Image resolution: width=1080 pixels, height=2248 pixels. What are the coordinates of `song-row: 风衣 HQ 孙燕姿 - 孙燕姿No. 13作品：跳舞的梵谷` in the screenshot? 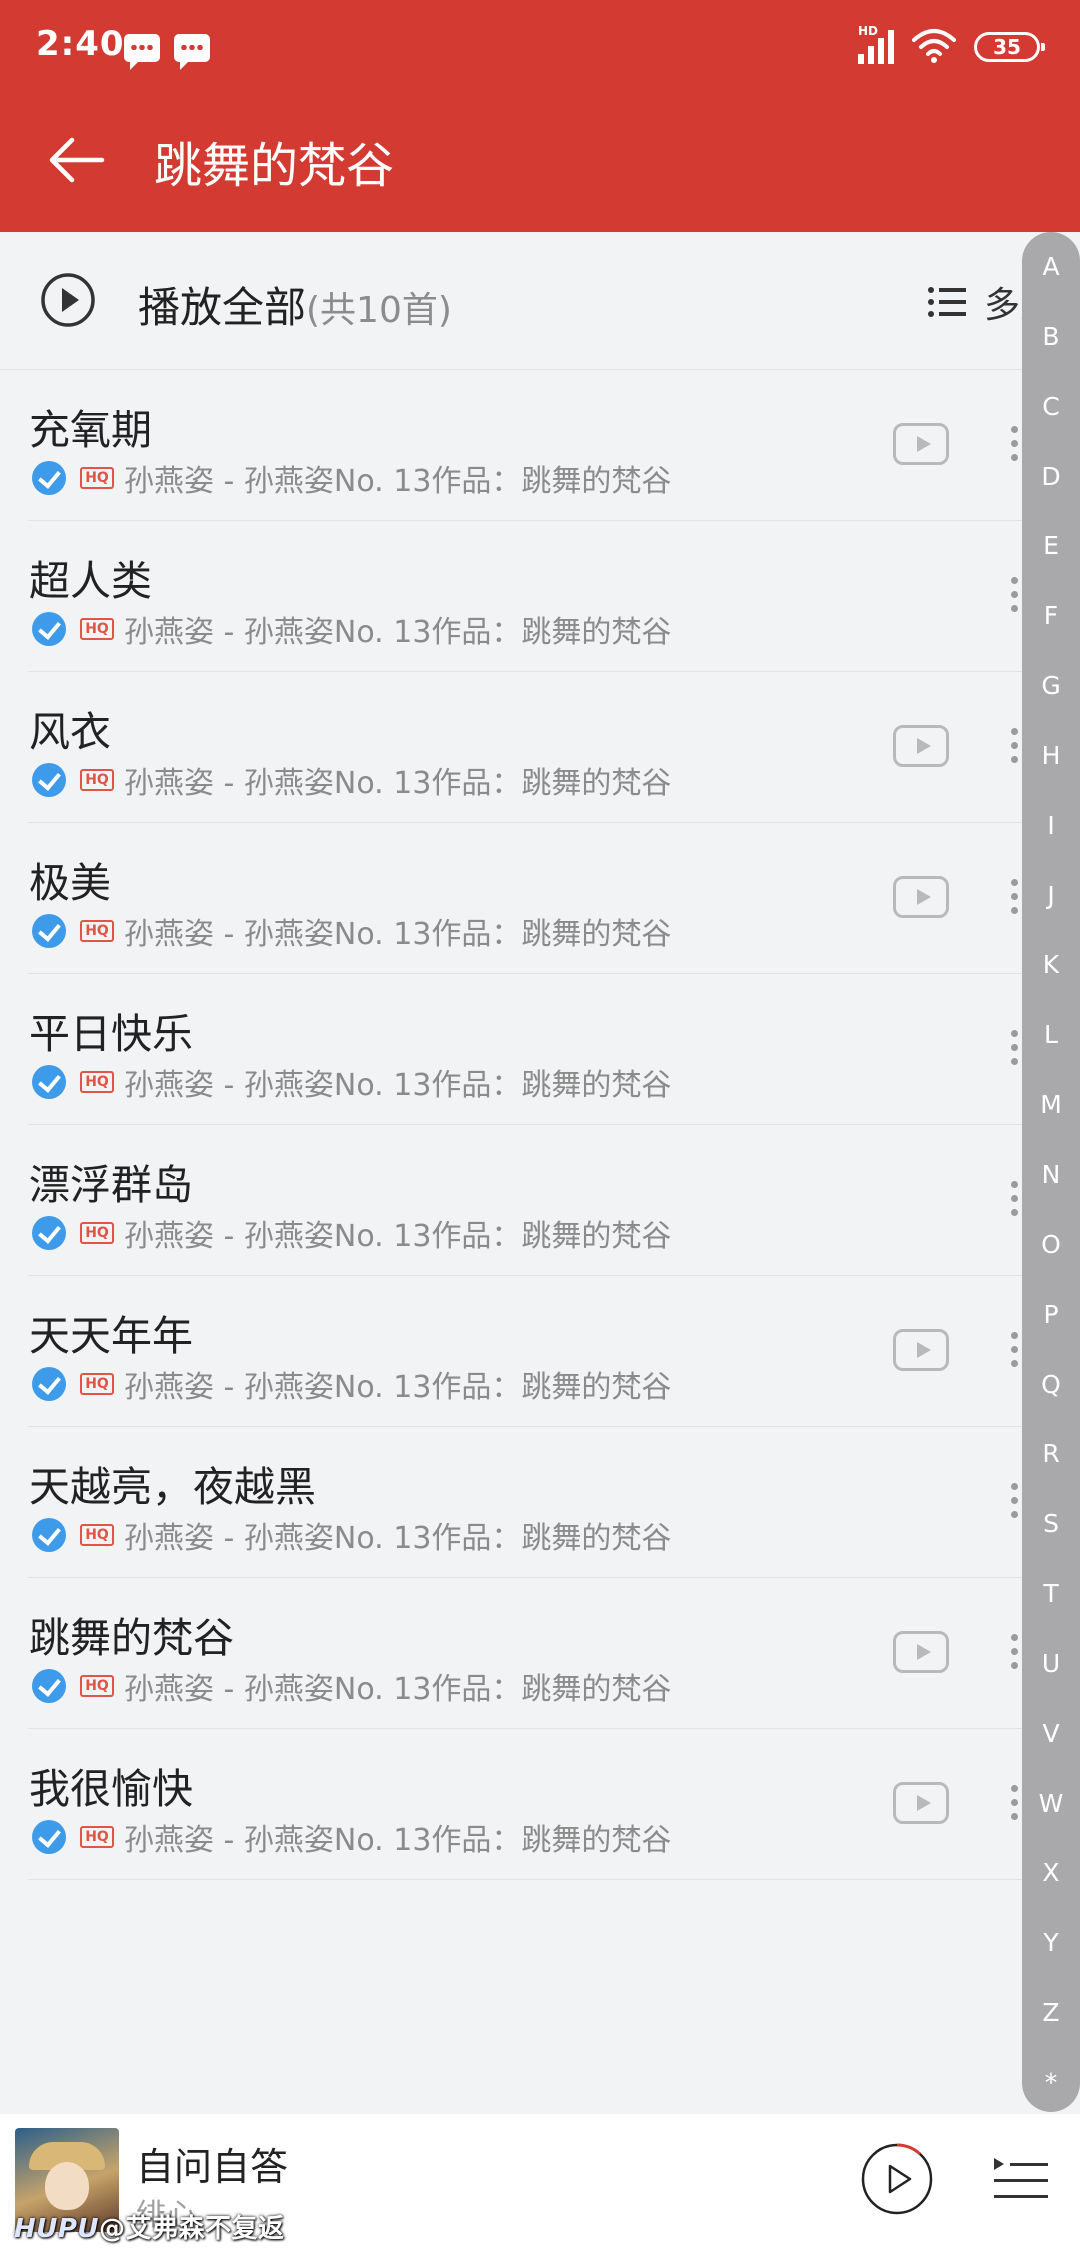 It's located at (540, 747).